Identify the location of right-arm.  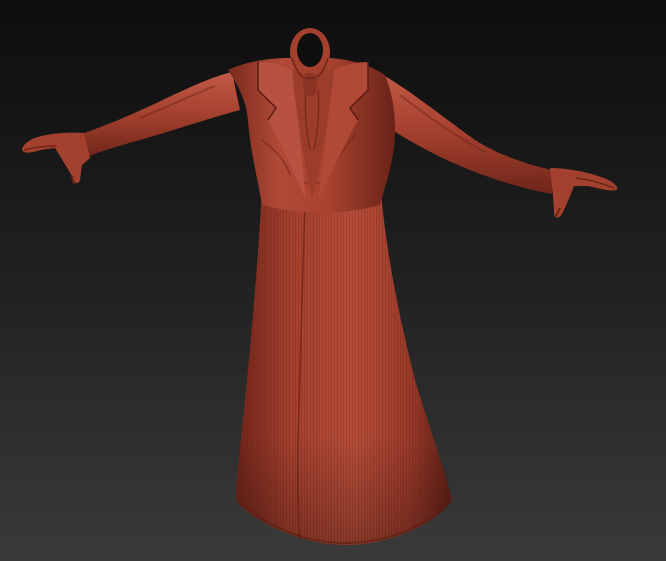
(463, 133).